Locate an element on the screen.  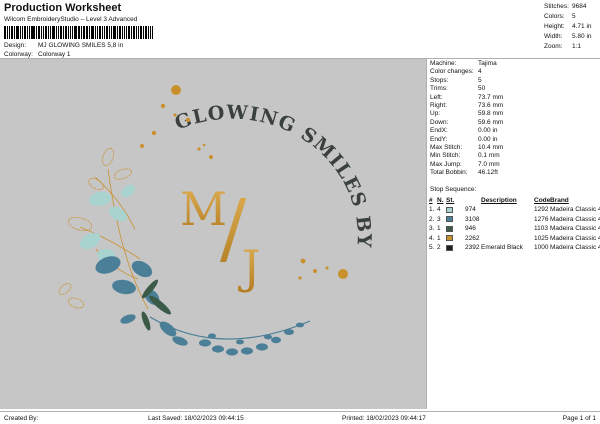
info-value: 7.0 mm is located at coordinates (489, 164).